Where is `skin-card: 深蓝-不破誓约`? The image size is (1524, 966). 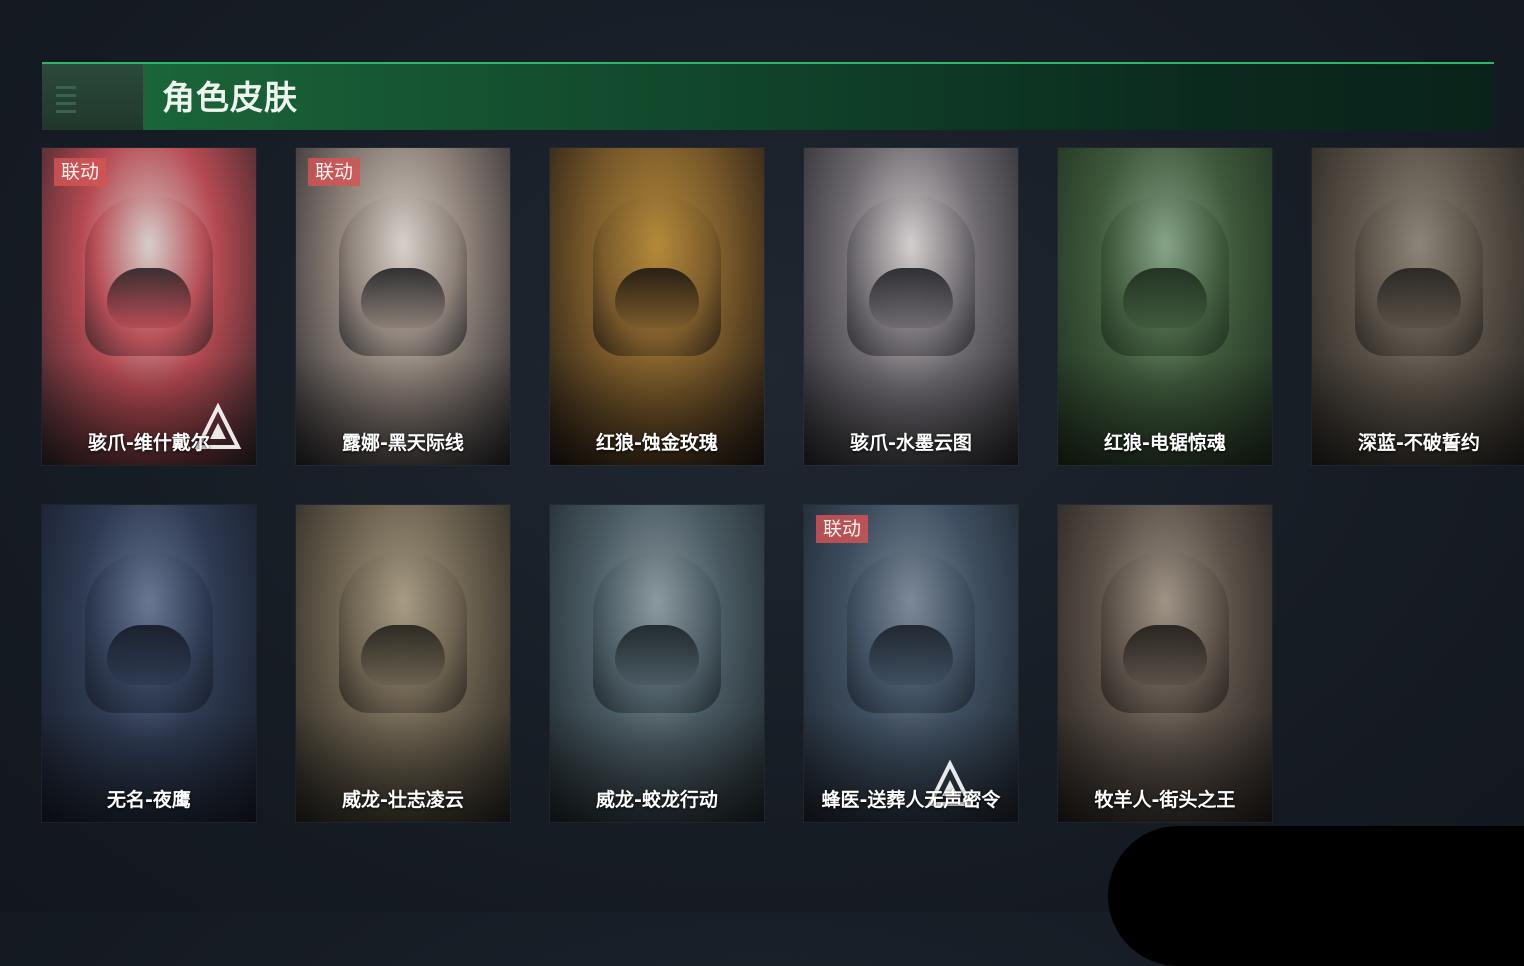 skin-card: 深蓝-不破誓约 is located at coordinates (1418, 306).